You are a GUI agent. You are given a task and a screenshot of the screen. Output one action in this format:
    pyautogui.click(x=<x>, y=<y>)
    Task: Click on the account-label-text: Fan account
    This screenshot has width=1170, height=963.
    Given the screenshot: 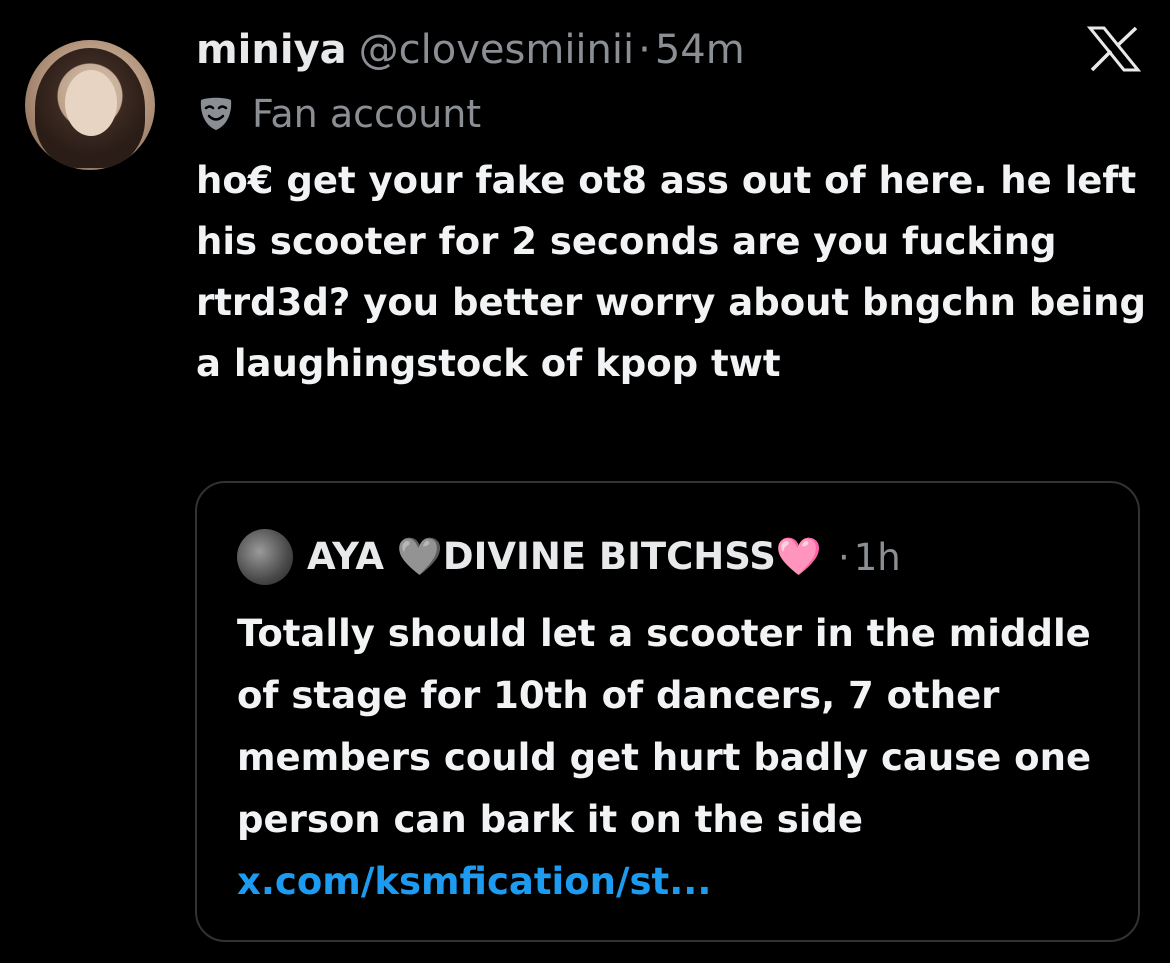 What is the action you would take?
    pyautogui.click(x=367, y=114)
    